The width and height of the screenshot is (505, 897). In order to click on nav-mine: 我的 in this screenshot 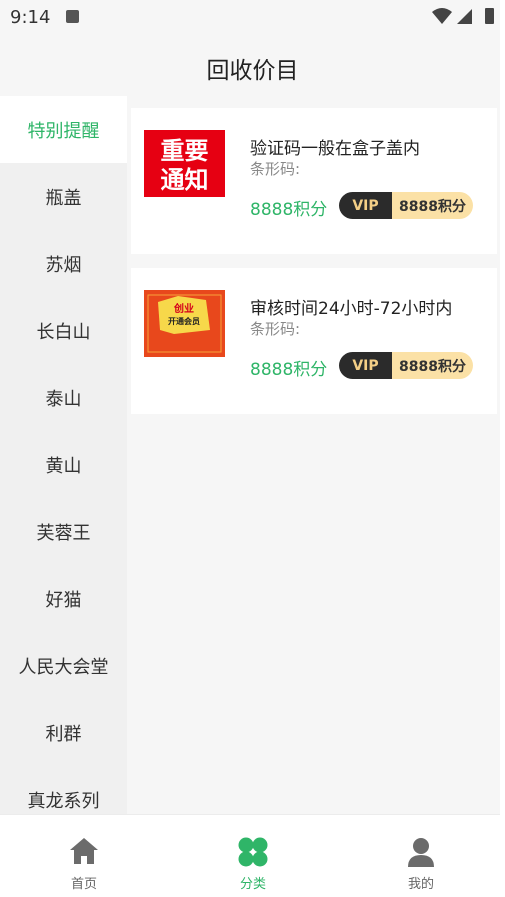, I will do `click(421, 856)`.